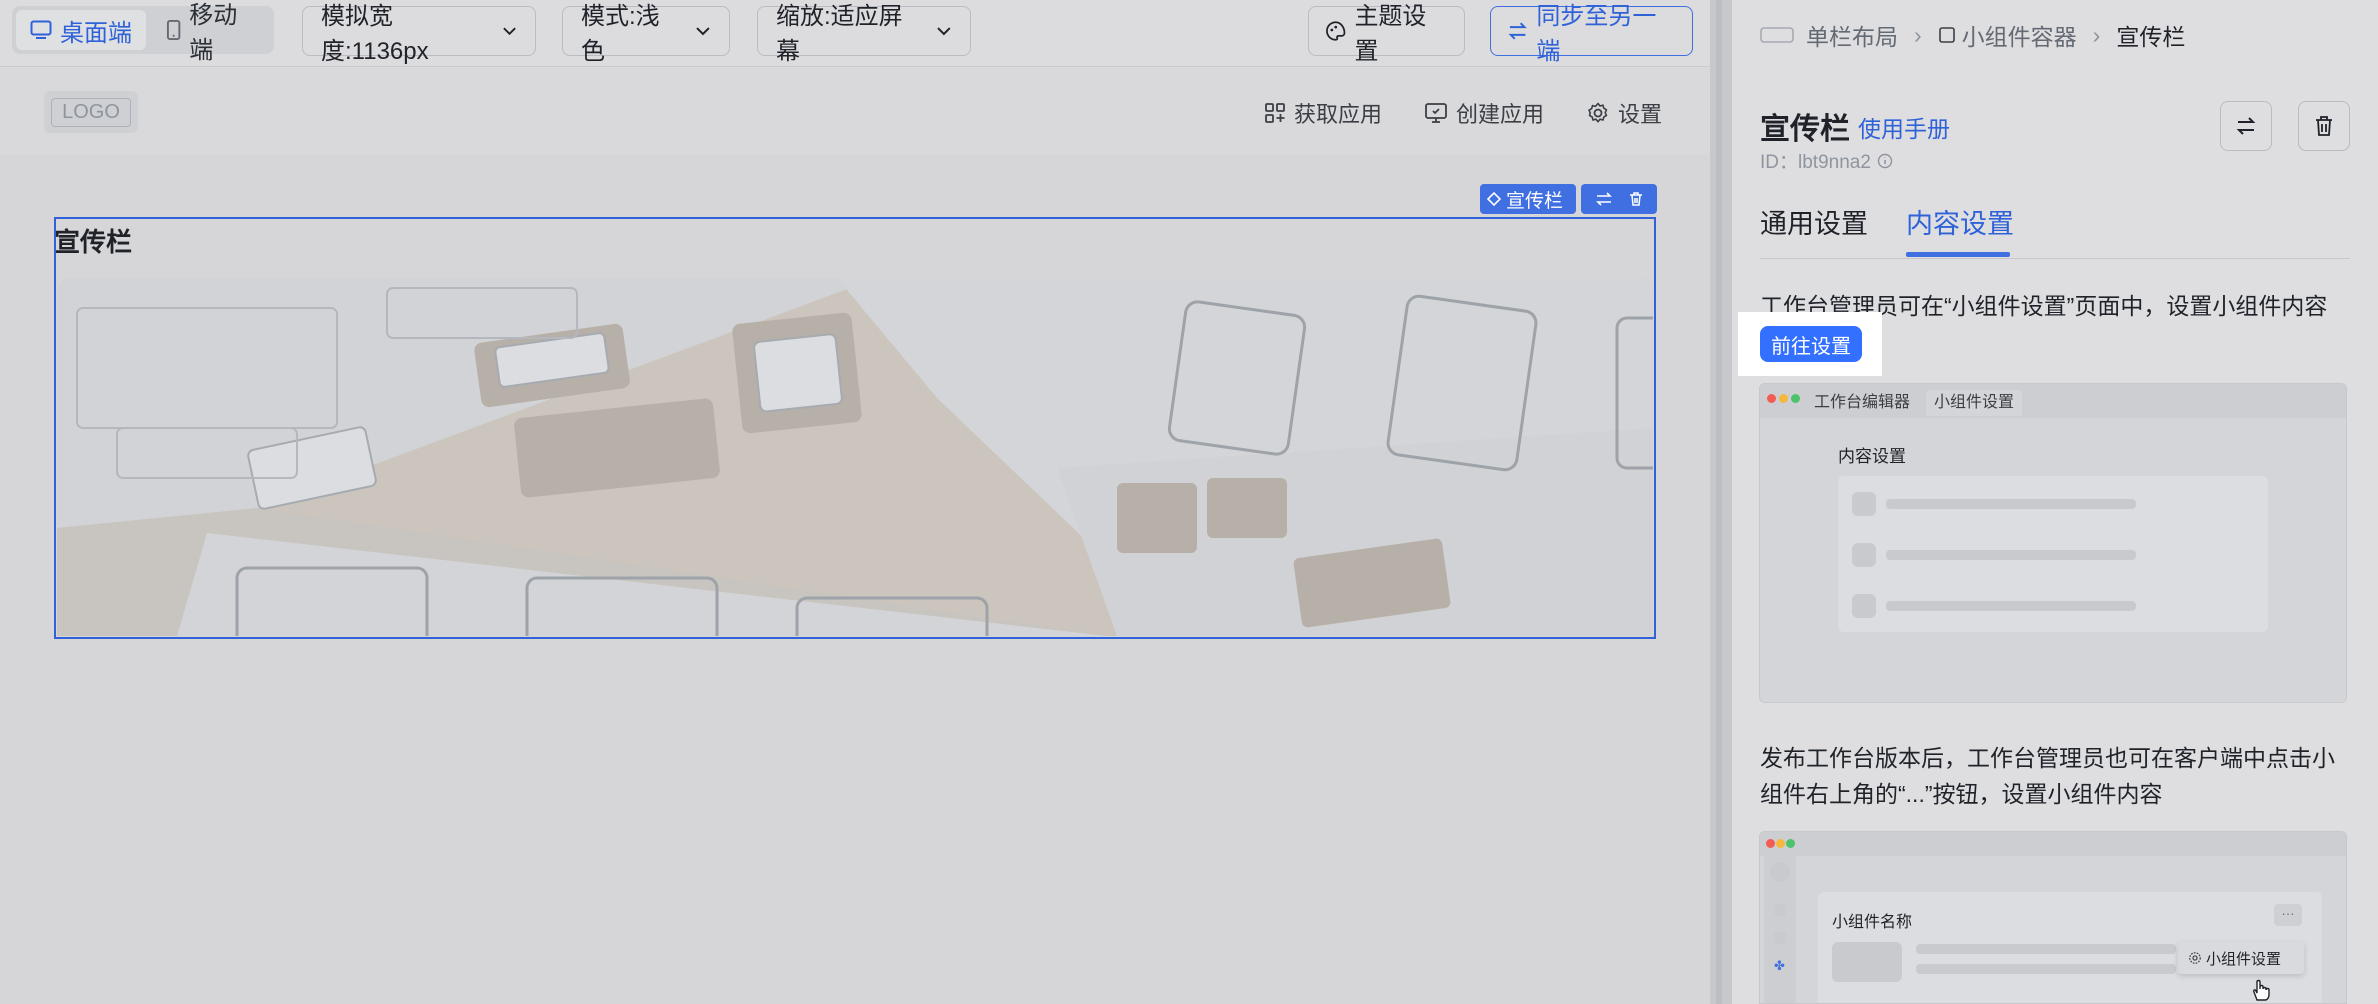 The image size is (2378, 1004). Describe the element at coordinates (2055, 228) in the screenshot. I see `settings-tabs: 通用设置 内容设置` at that location.